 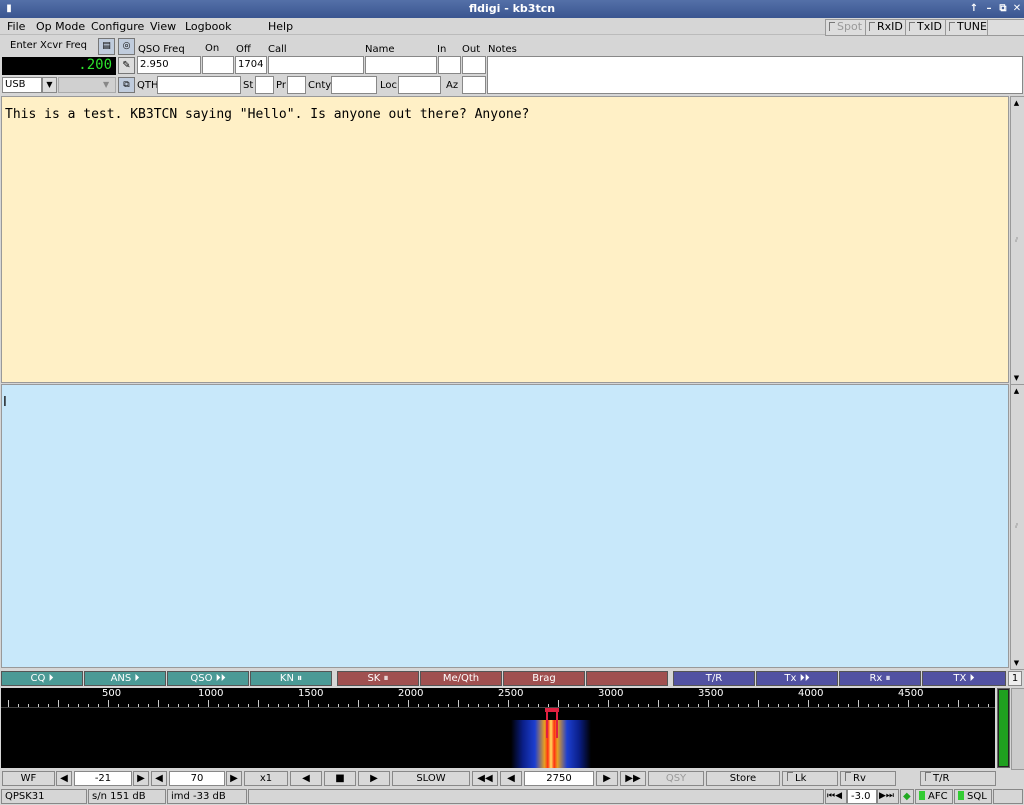 I want to click on macro-meqth-button: Me/Qth, so click(x=461, y=678).